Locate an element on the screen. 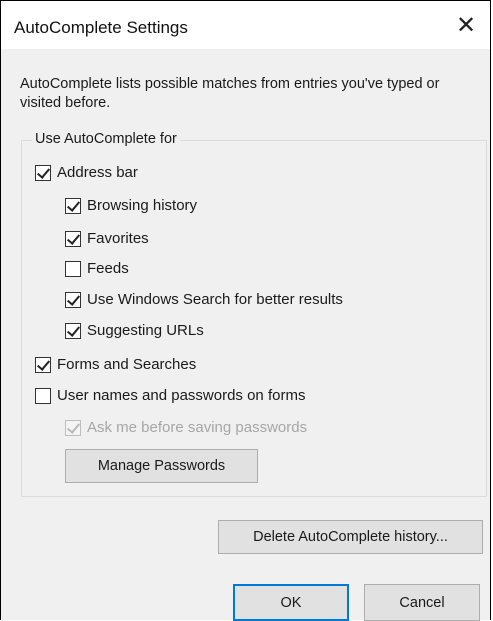  group-label: Use AutoComplete for is located at coordinates (106, 139).